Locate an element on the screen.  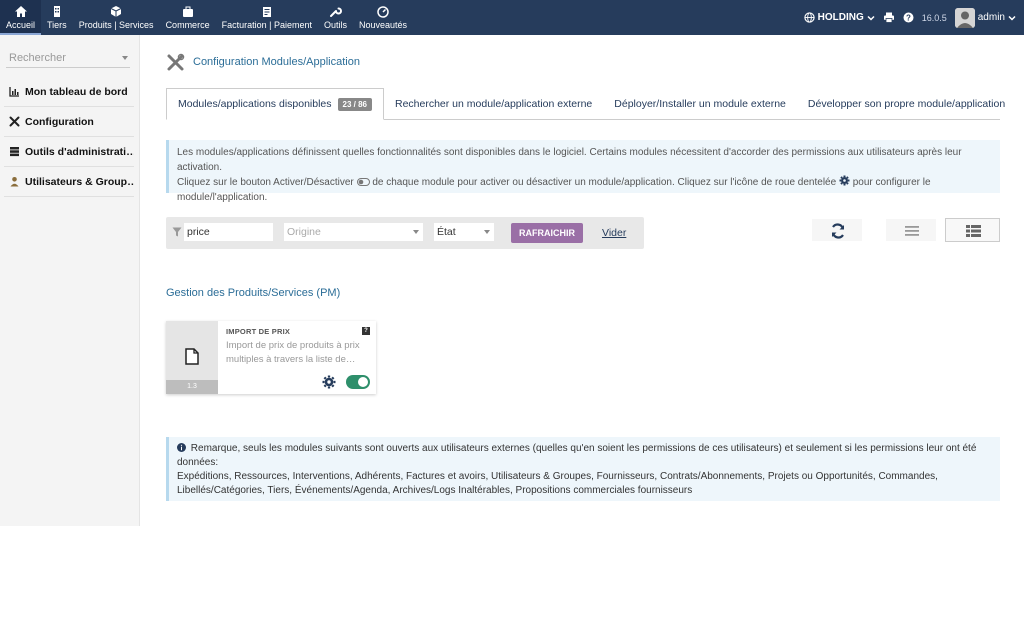
sync-icon is located at coordinates (838, 231).